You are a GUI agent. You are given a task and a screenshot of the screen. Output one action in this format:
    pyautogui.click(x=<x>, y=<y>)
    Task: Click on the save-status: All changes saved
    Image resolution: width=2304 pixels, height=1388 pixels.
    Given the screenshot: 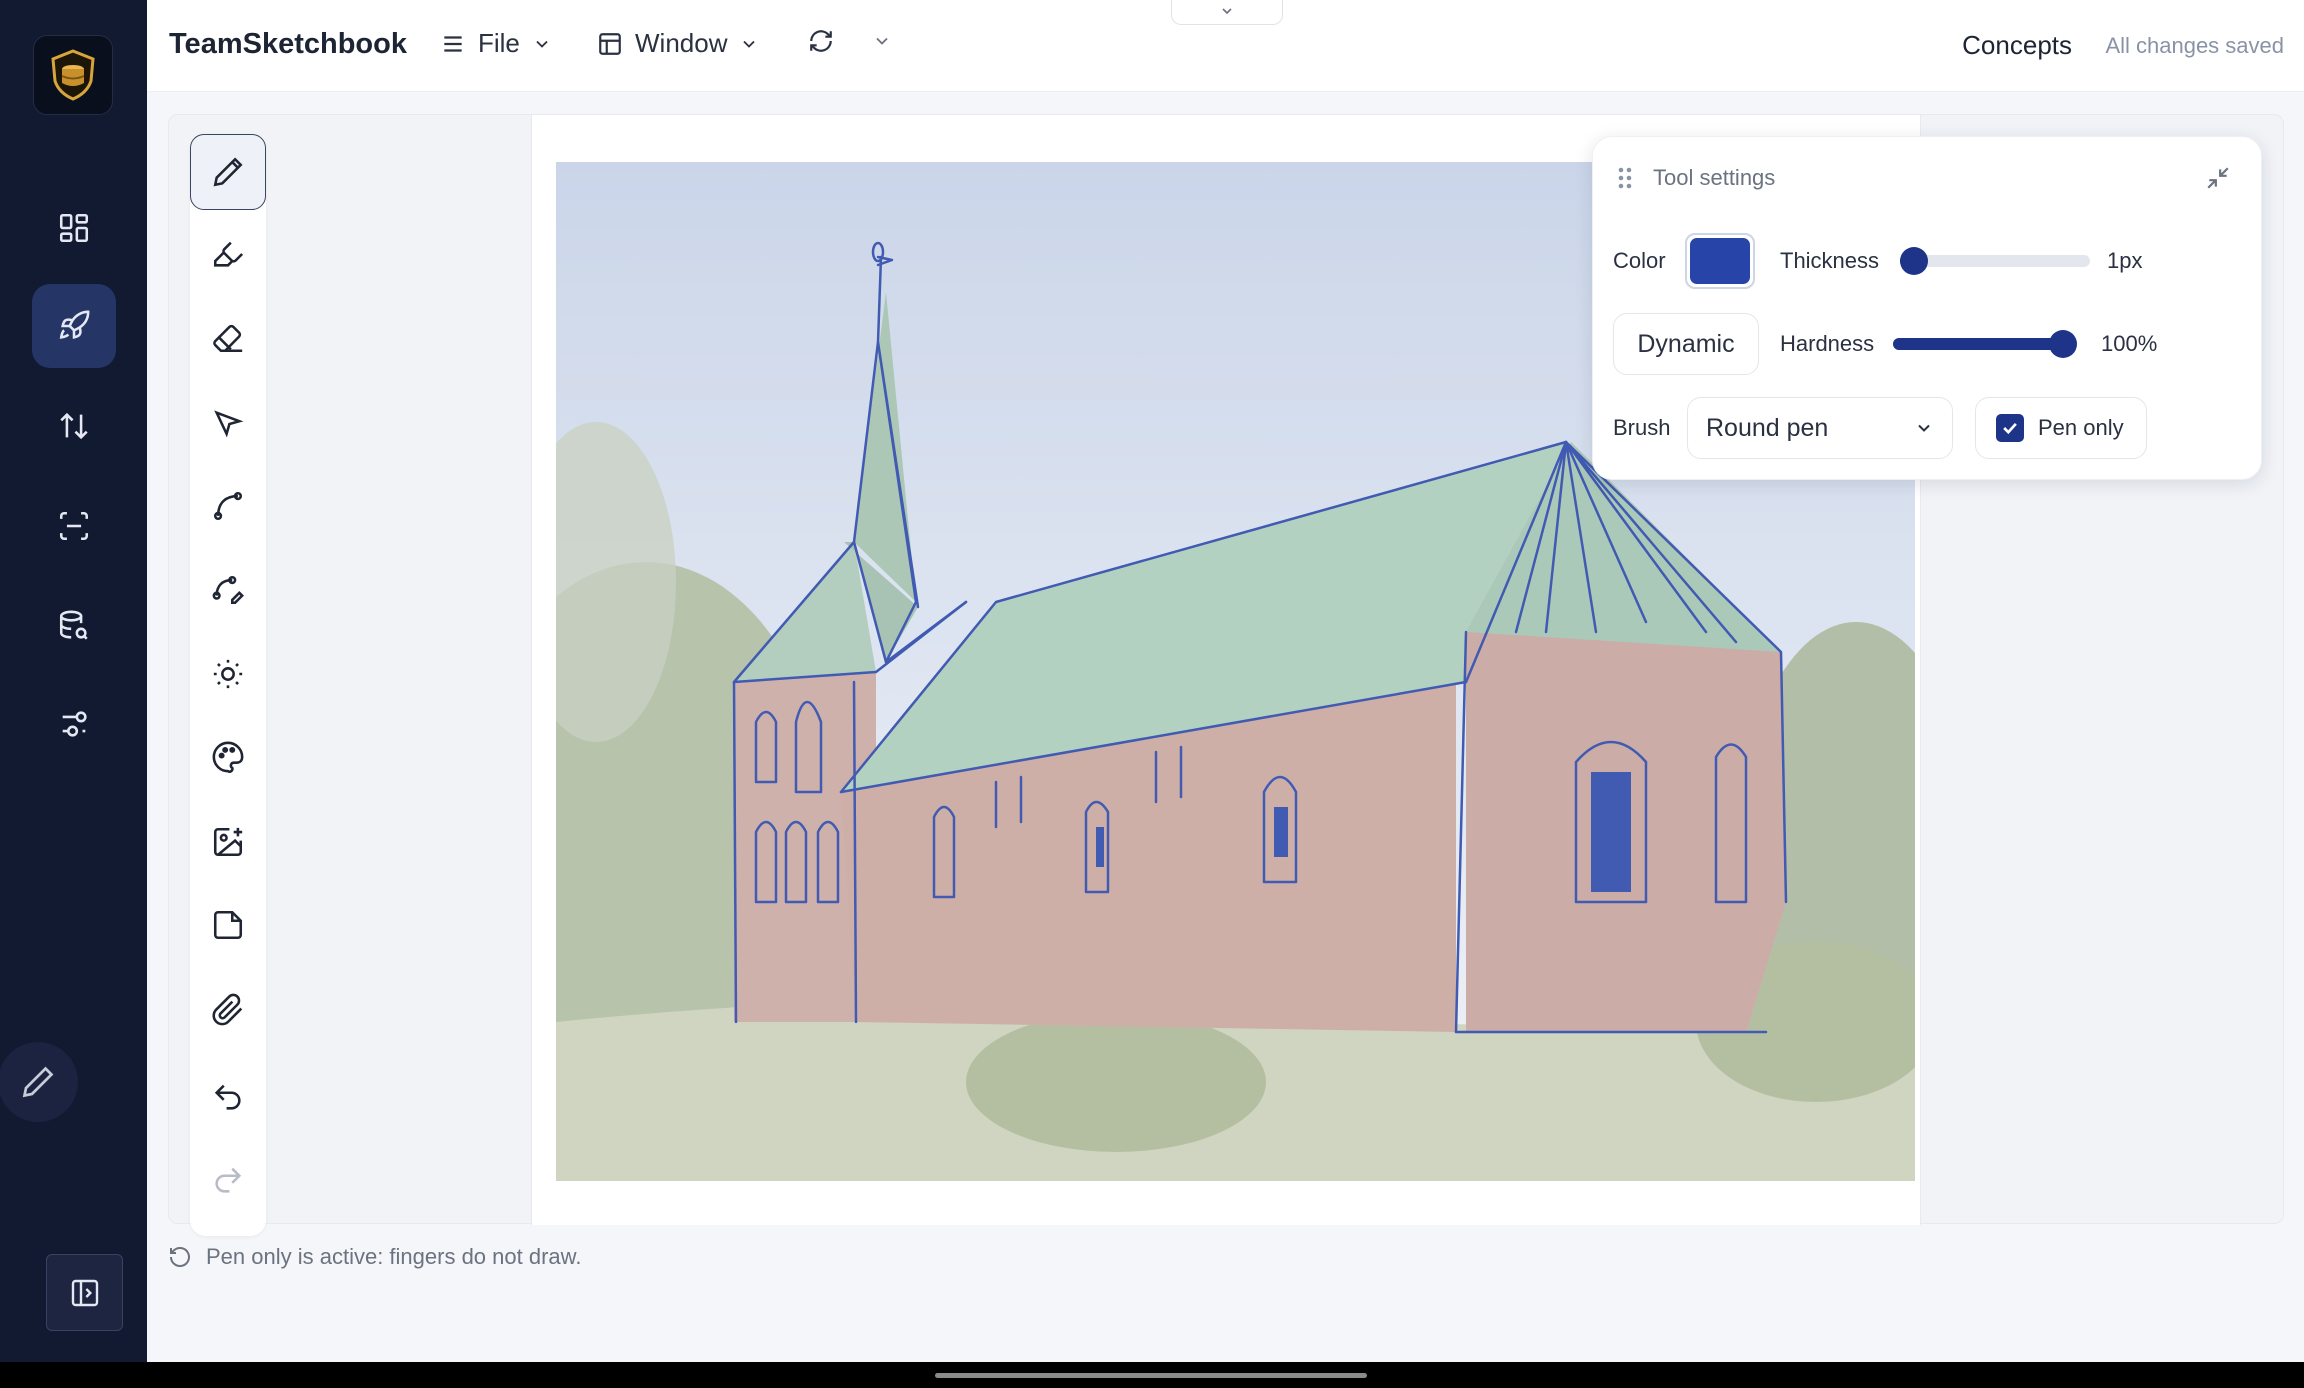 What is the action you would take?
    pyautogui.click(x=2194, y=45)
    